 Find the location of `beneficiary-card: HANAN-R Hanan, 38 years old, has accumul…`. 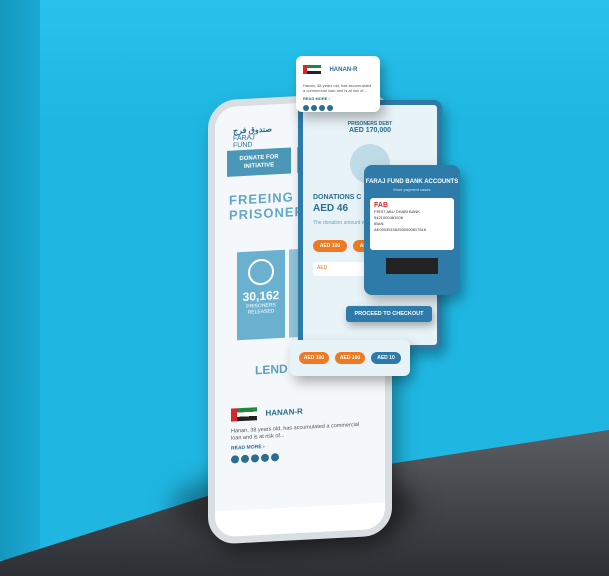

beneficiary-card: HANAN-R Hanan, 38 years old, has accumul… is located at coordinates (301, 431).